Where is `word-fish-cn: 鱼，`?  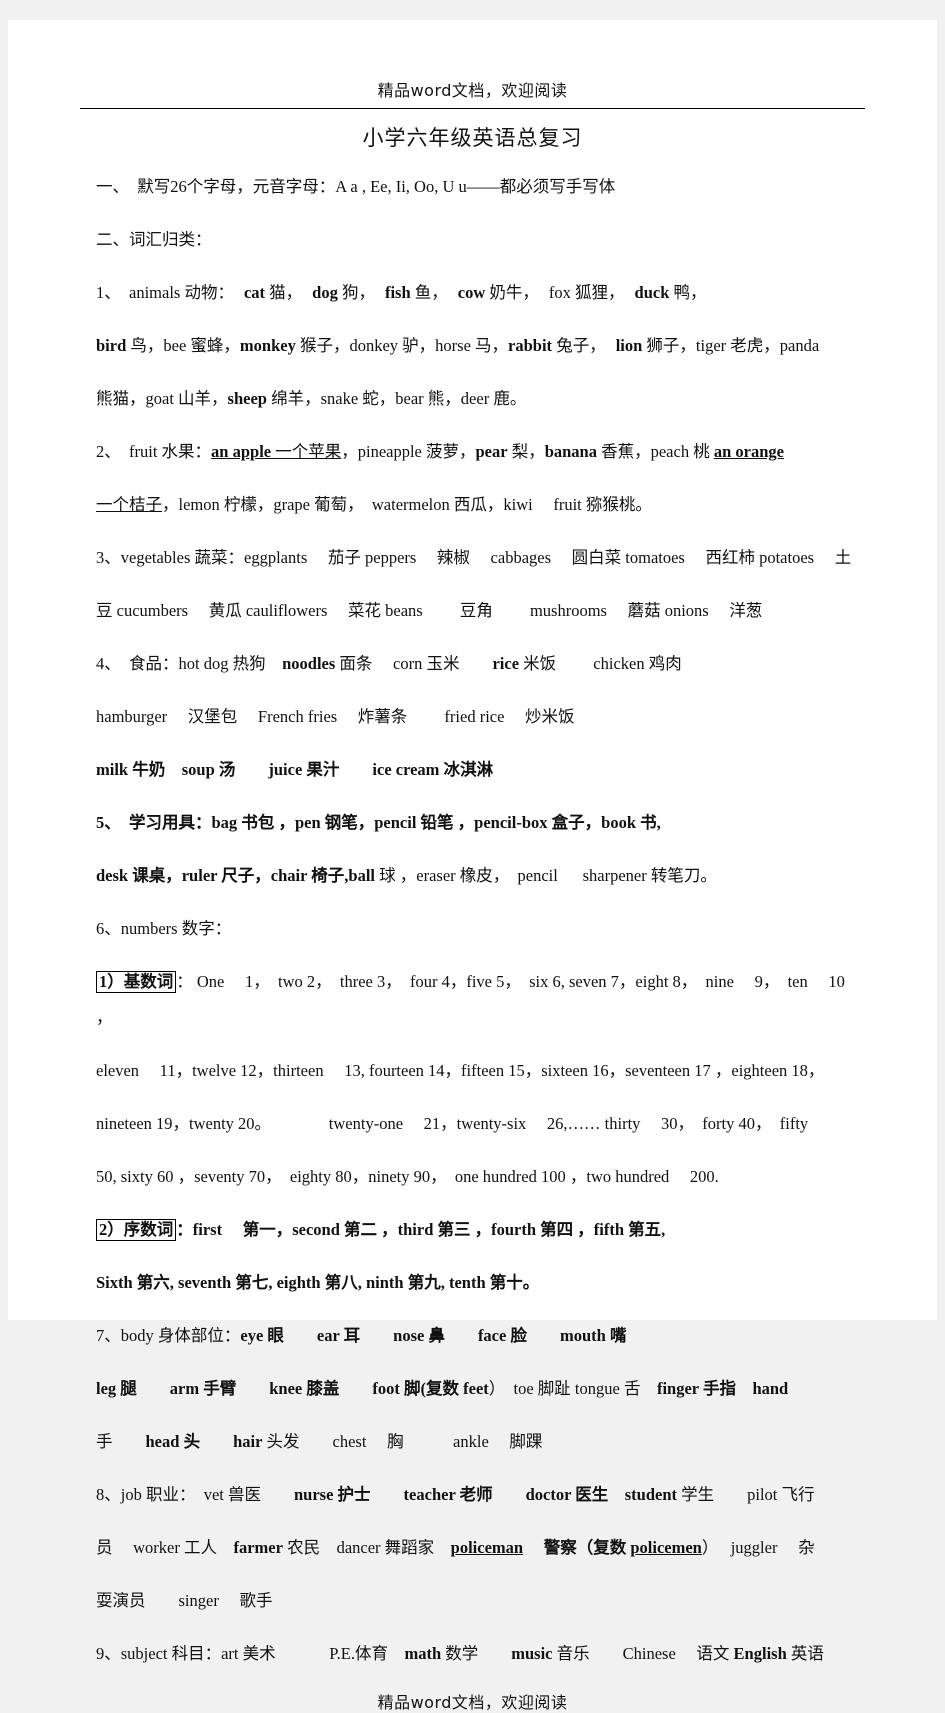 word-fish-cn: 鱼， is located at coordinates (429, 292).